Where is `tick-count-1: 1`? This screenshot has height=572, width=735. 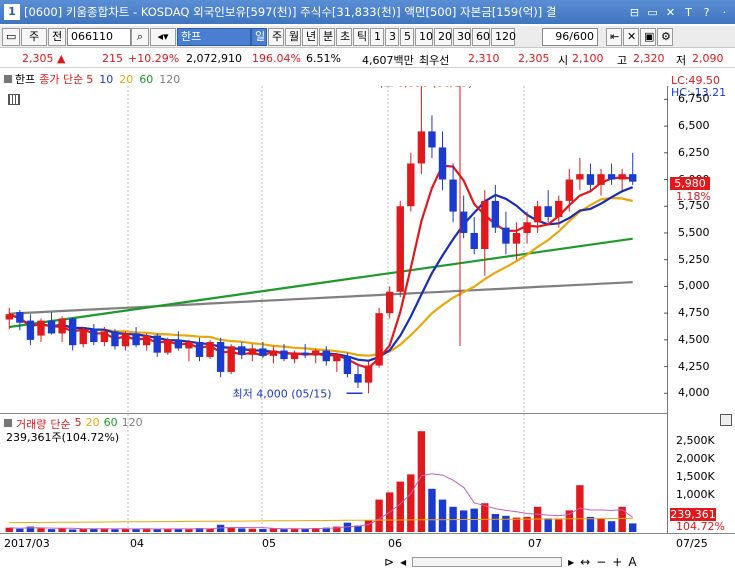
tick-count-1: 1 is located at coordinates (377, 36).